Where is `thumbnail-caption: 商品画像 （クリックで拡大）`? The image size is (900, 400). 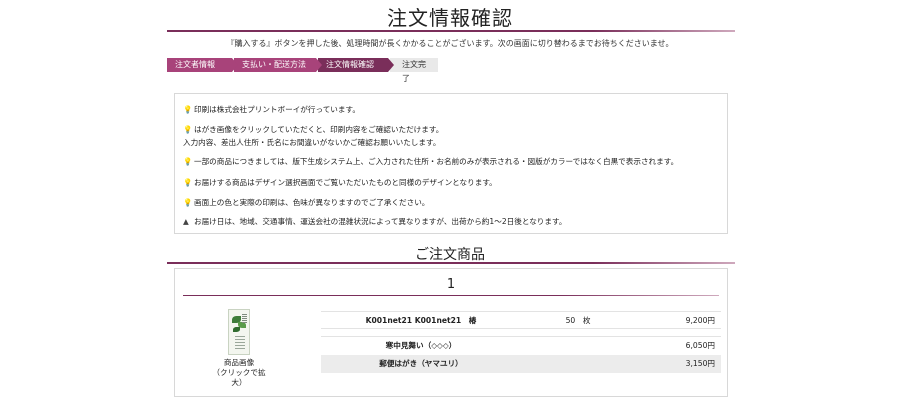
thumbnail-caption: 商品画像 （クリックで拡大） is located at coordinates (239, 373).